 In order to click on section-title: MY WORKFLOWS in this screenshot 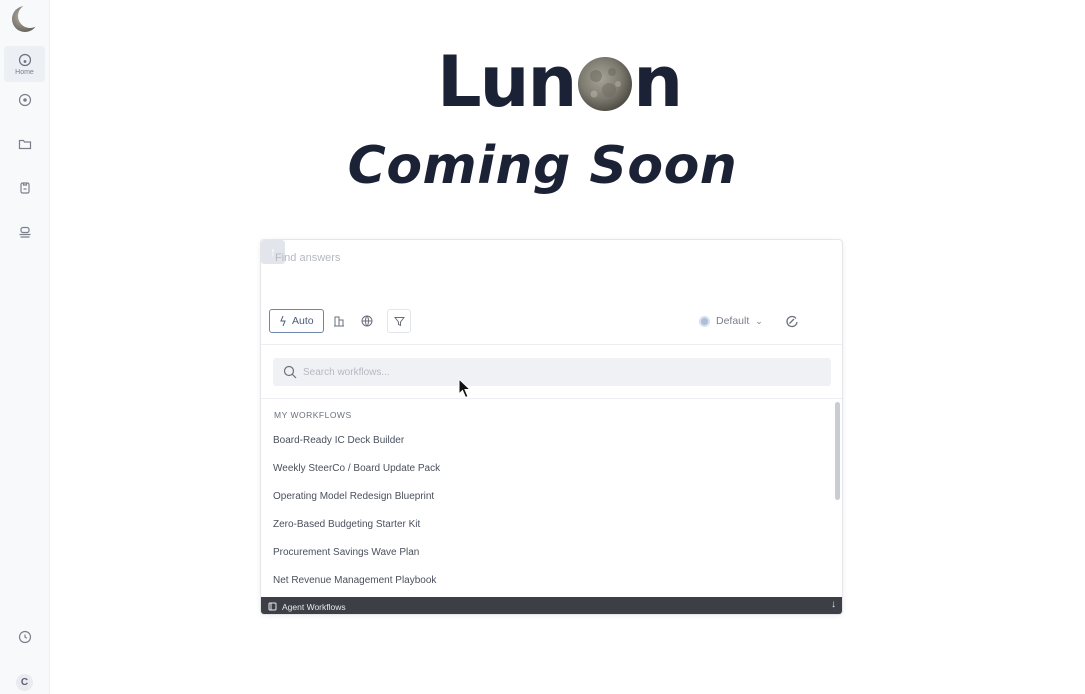, I will do `click(313, 415)`.